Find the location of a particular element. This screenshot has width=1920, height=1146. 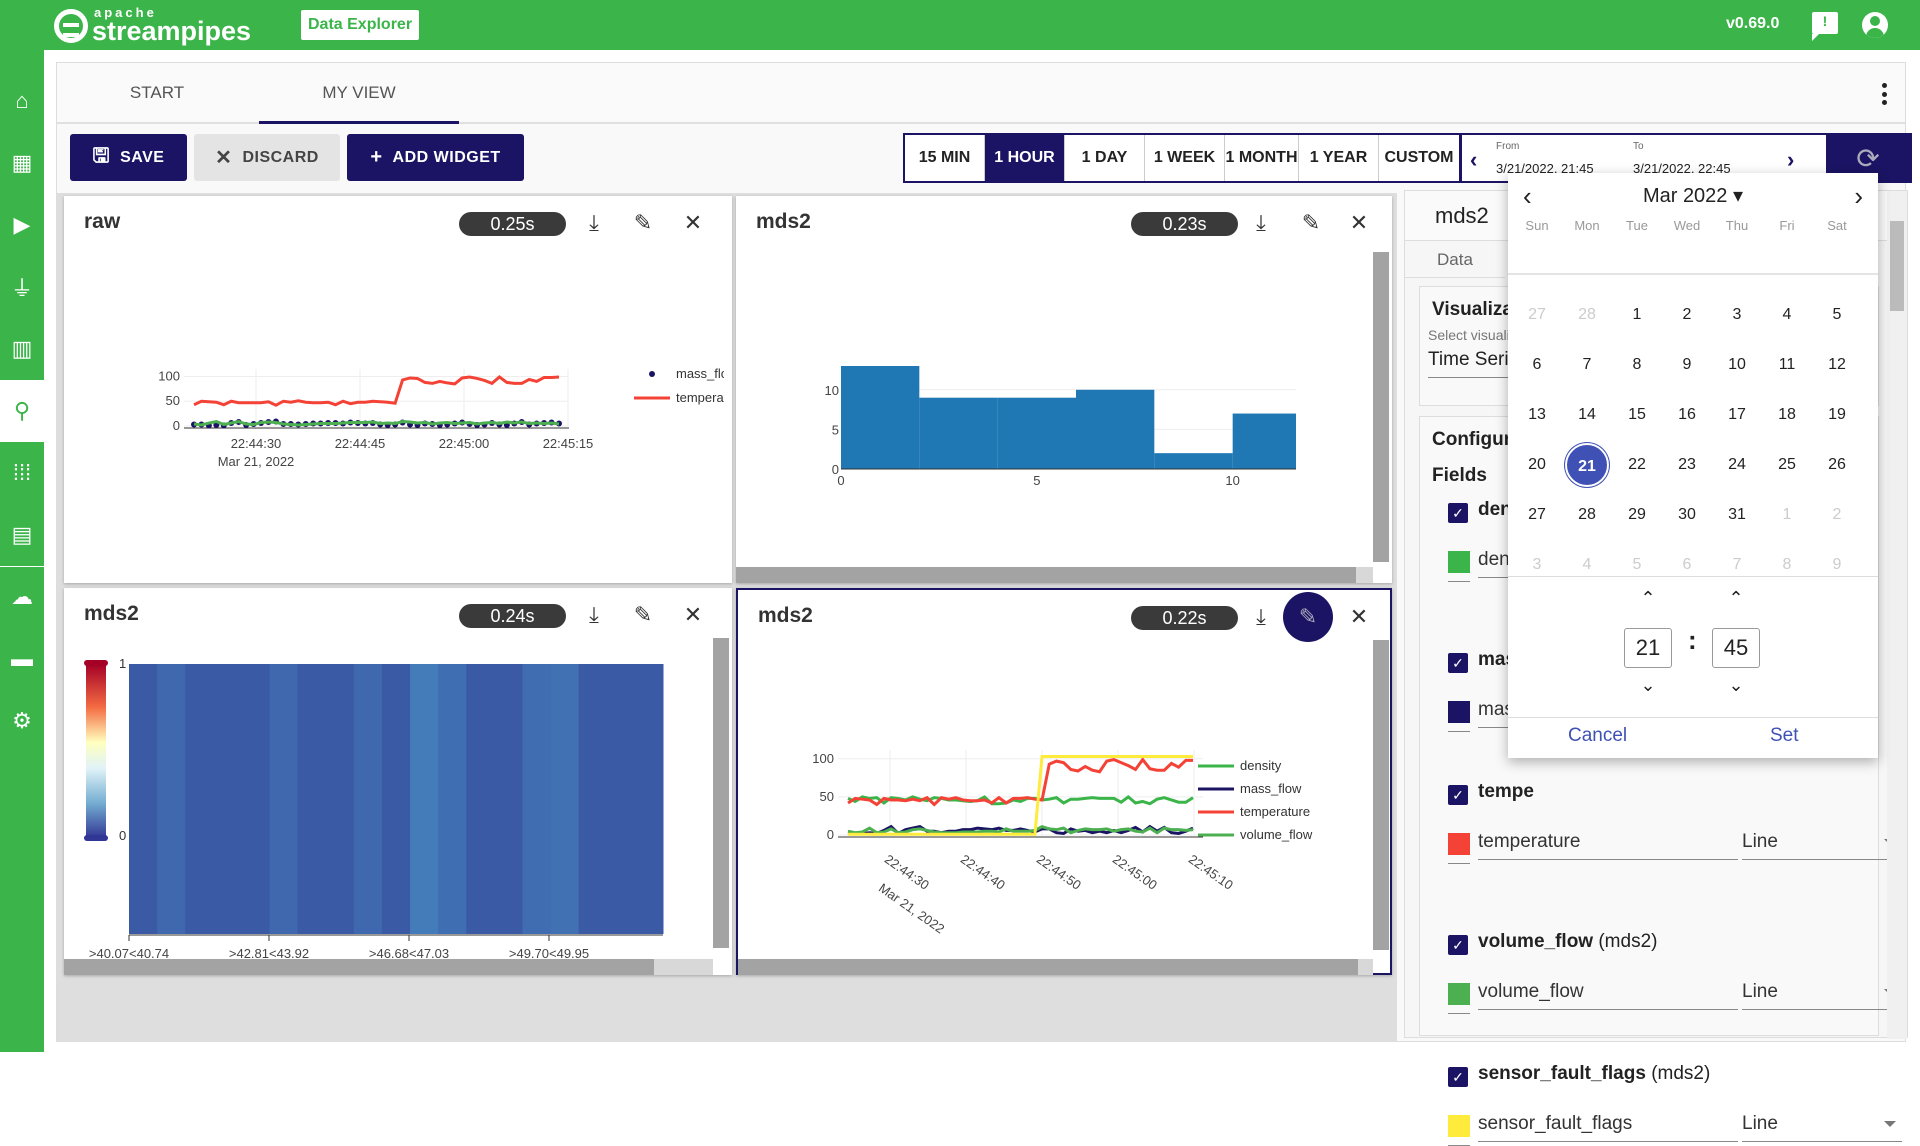

calendar-day: 24 is located at coordinates (1737, 465).